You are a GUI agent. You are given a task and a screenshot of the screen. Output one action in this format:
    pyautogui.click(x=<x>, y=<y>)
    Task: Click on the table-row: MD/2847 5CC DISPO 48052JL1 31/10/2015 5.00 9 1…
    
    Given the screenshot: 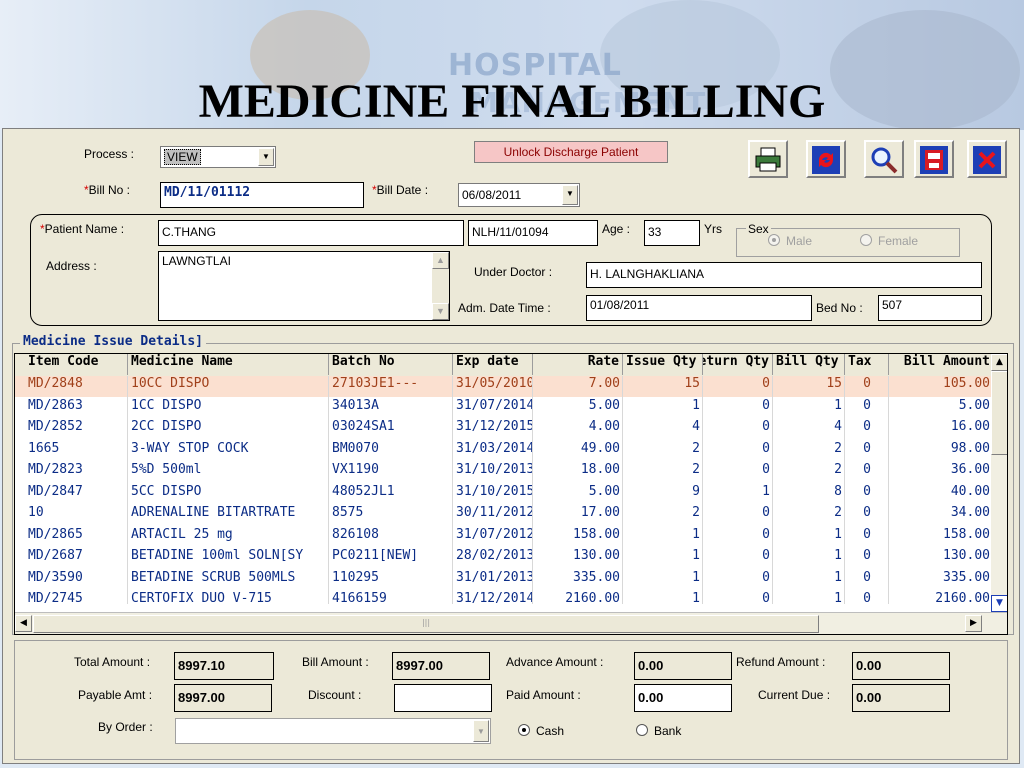 What is the action you would take?
    pyautogui.click(x=504, y=494)
    